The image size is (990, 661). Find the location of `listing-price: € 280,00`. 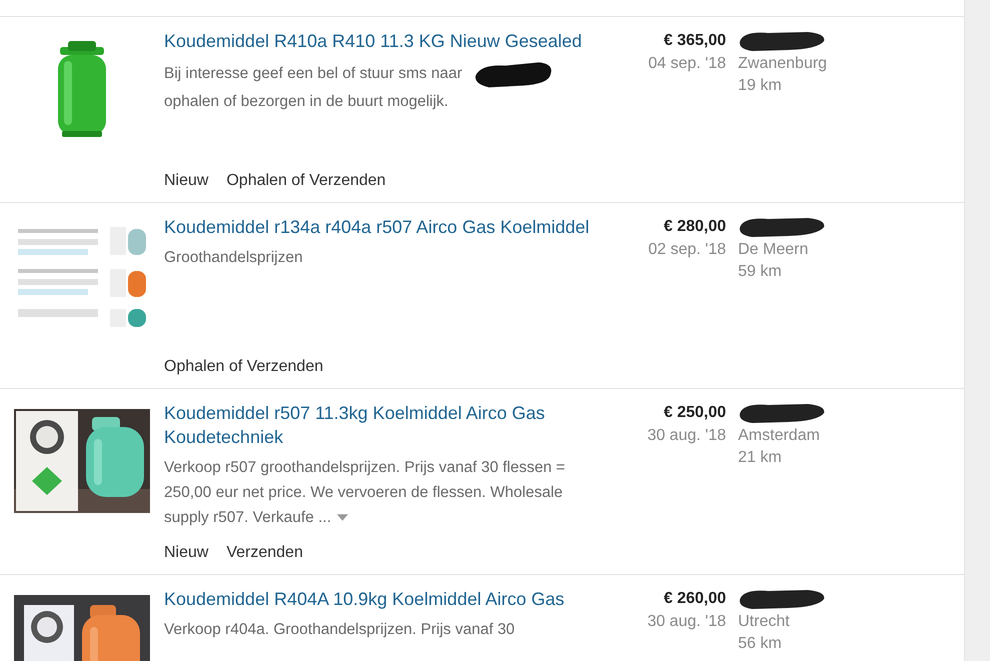

listing-price: € 280,00 is located at coordinates (695, 227).